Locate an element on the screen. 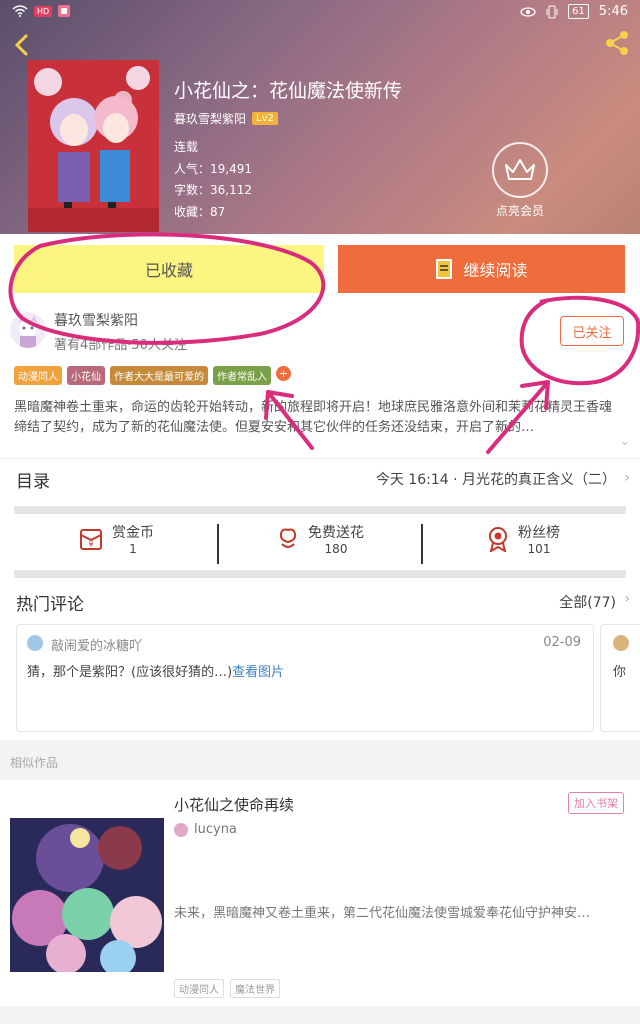 The height and width of the screenshot is (1024, 640). expand-chevron-icon: ⌄ is located at coordinates (625, 441).